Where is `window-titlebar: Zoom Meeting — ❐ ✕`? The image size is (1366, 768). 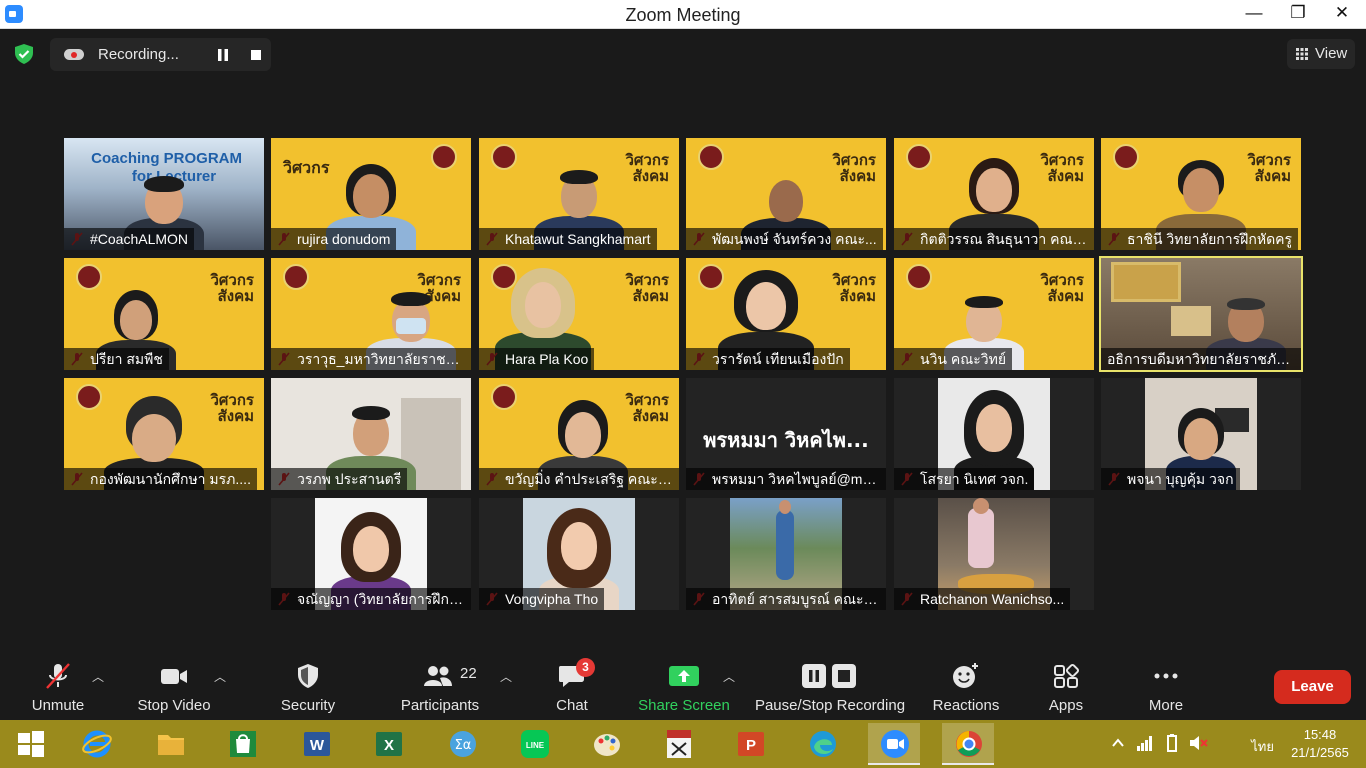
window-titlebar: Zoom Meeting — ❐ ✕ is located at coordinates (683, 14).